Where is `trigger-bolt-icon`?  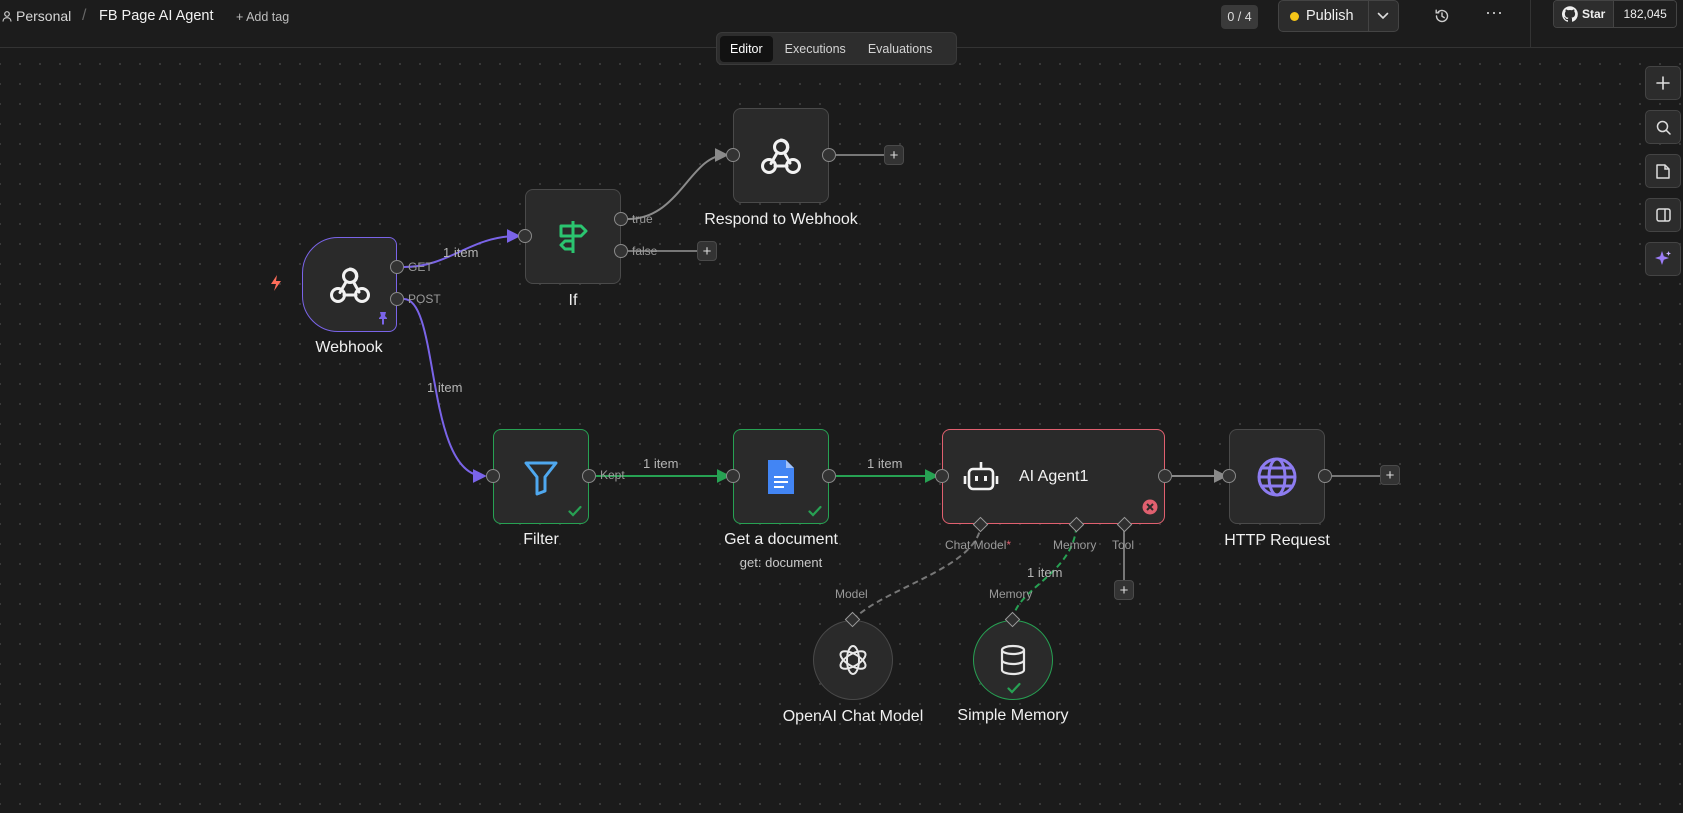
trigger-bolt-icon is located at coordinates (276, 283).